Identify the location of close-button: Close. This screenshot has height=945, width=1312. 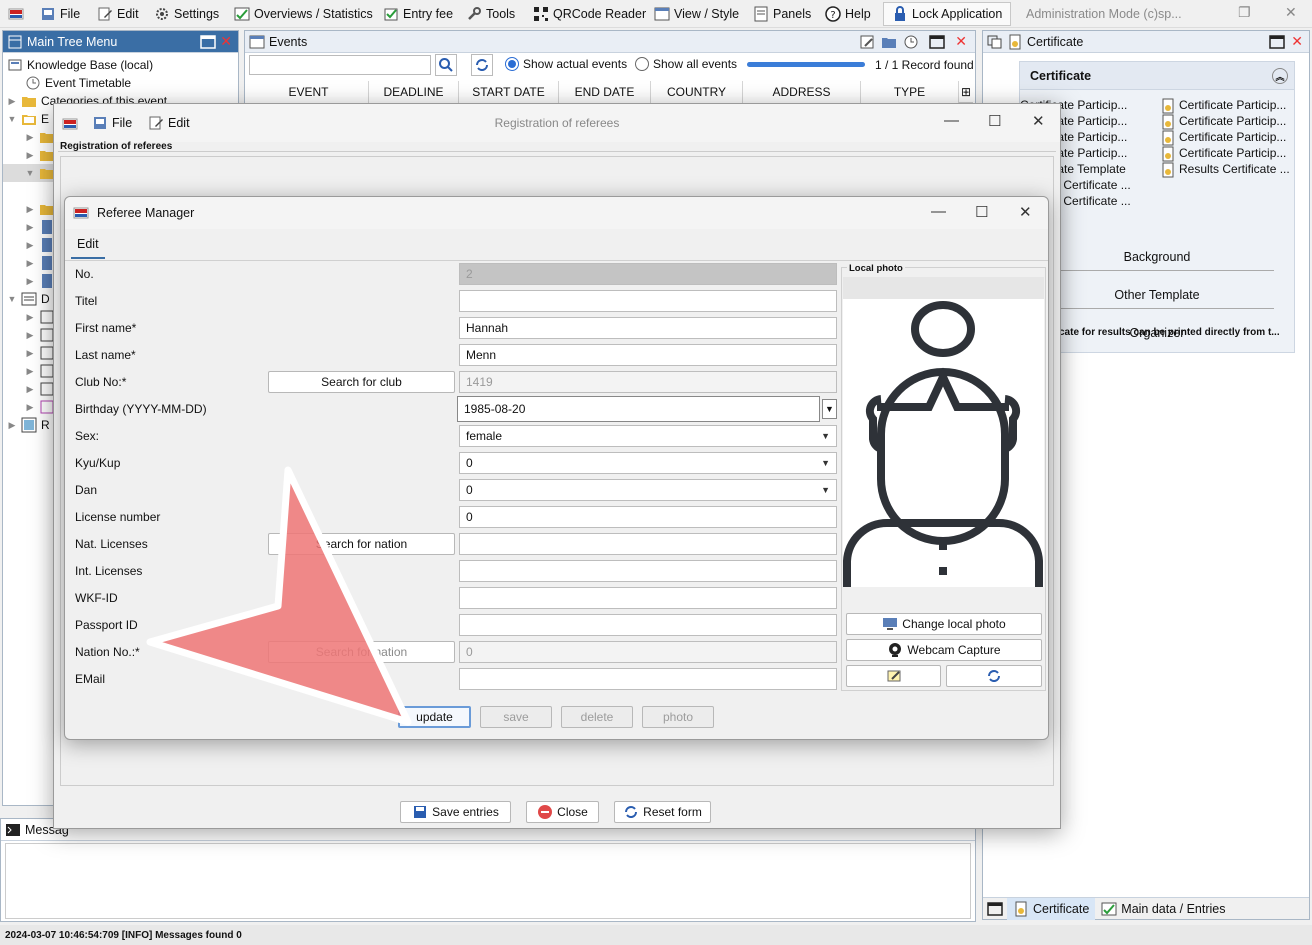
(562, 812).